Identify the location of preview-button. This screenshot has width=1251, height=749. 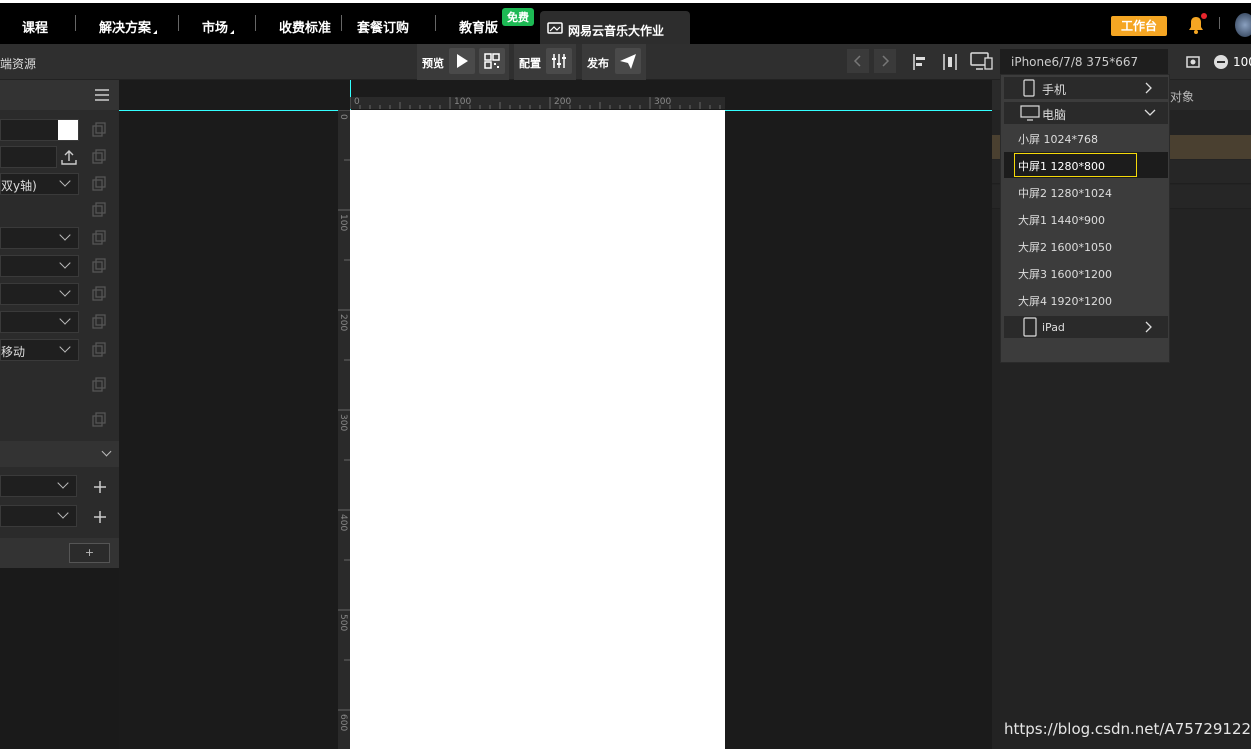
(462, 61).